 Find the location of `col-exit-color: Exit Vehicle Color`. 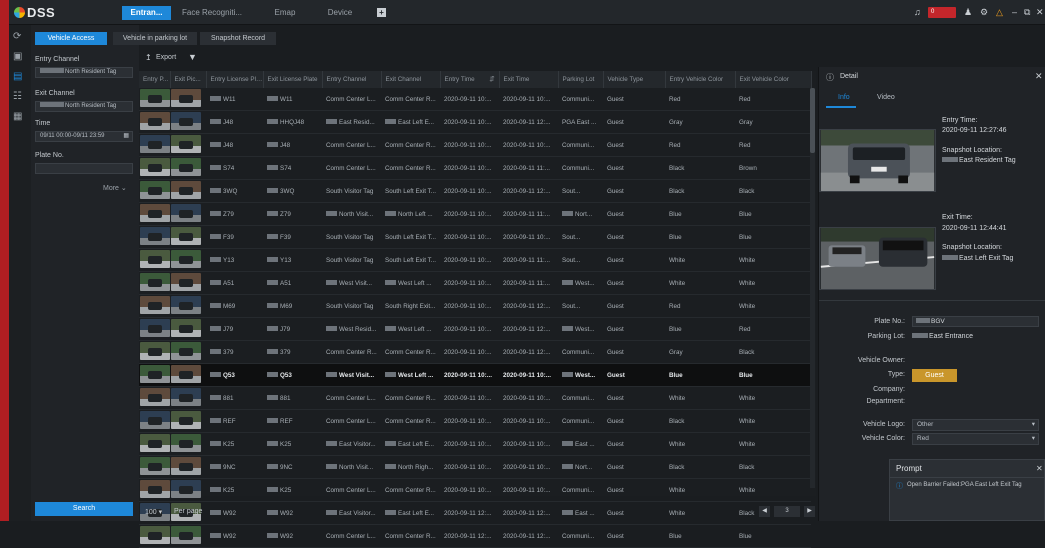

col-exit-color: Exit Vehicle Color is located at coordinates (773, 79).